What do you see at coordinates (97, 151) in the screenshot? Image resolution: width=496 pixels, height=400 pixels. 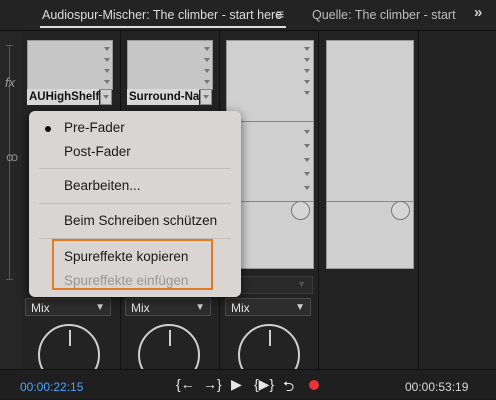 I see `menu-item-post-fader: Post-Fader` at bounding box center [97, 151].